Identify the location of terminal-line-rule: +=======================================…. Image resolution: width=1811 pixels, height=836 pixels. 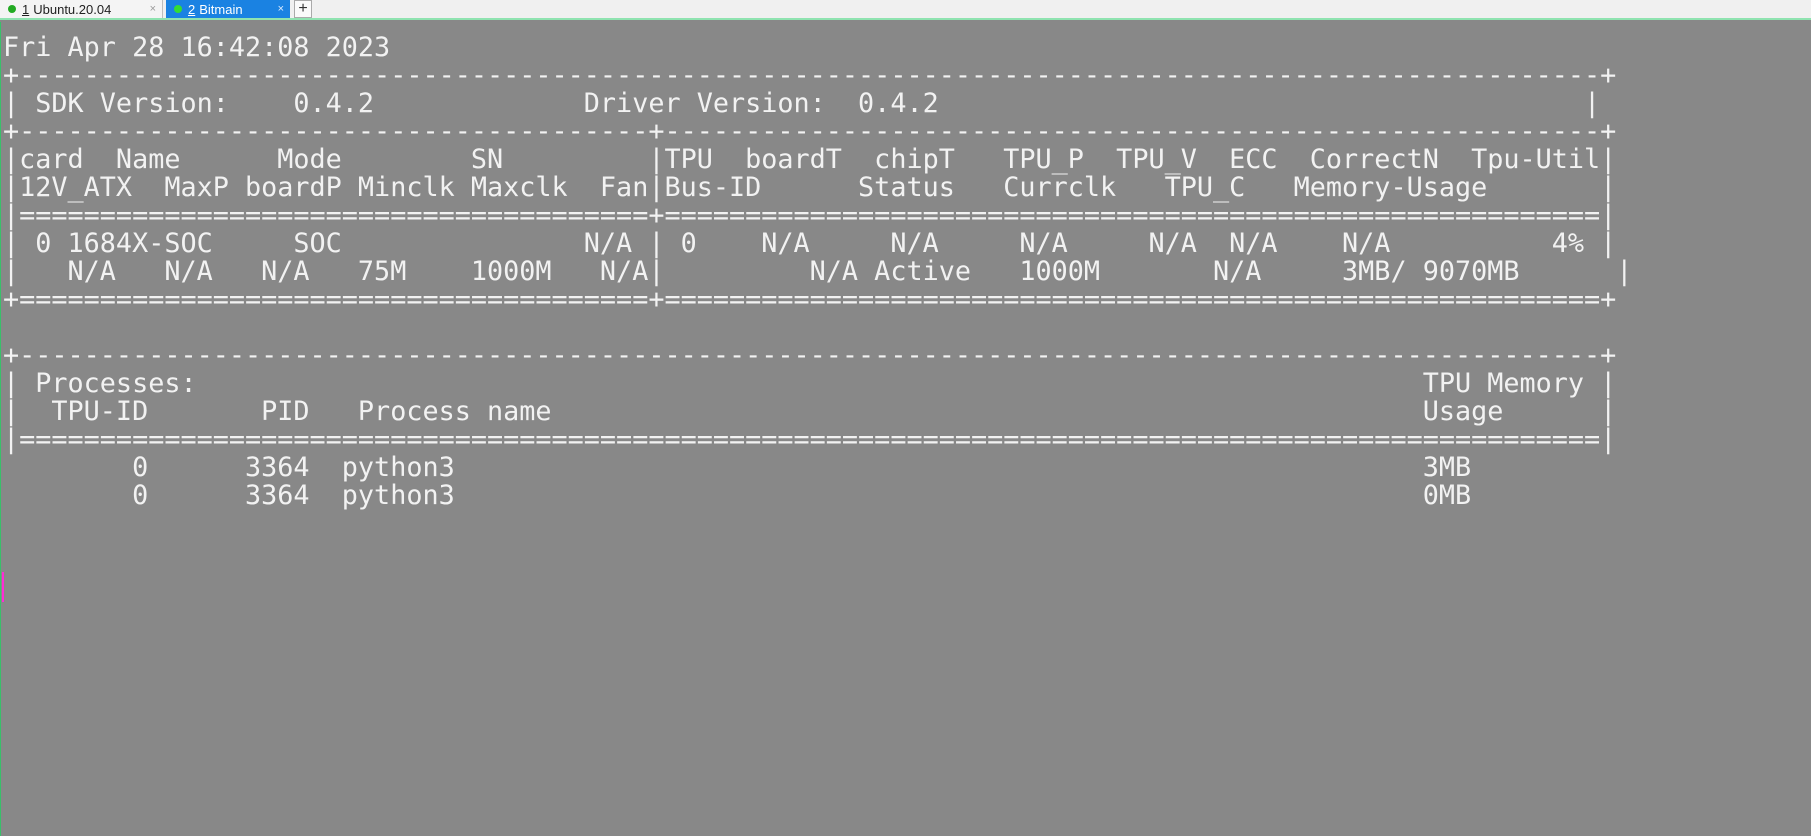
(810, 299).